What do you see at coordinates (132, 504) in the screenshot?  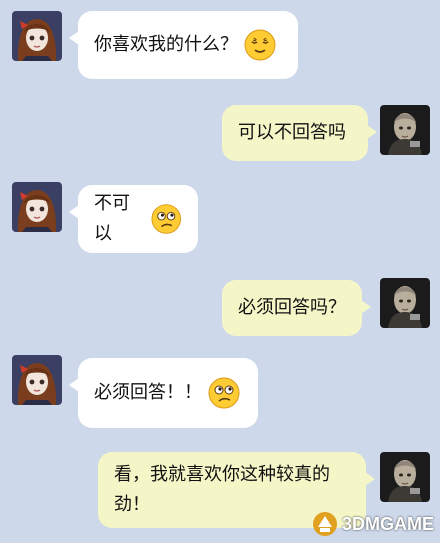 I see `message-text-line-2: 劲！` at bounding box center [132, 504].